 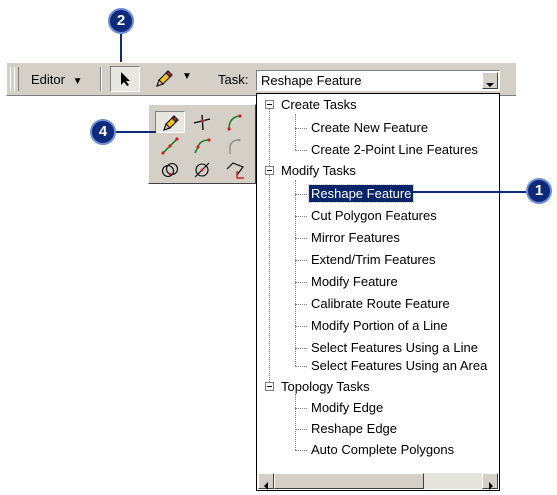 I want to click on tree-item-selected: Reshape Feature, so click(x=361, y=193).